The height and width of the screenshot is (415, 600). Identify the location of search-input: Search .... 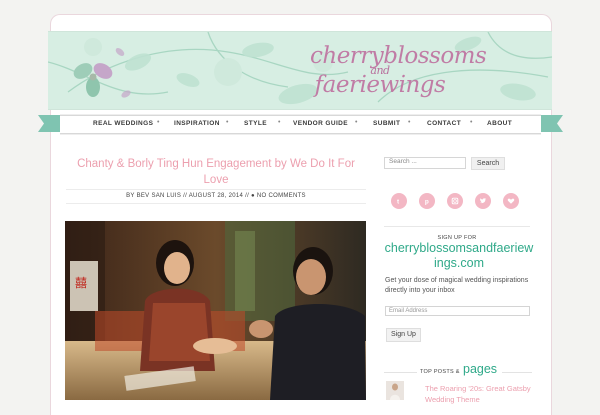
(425, 163).